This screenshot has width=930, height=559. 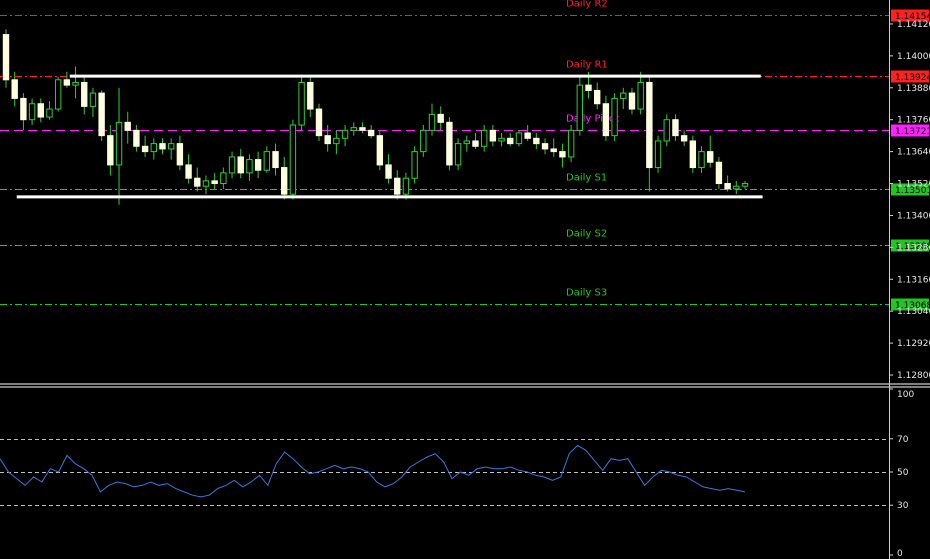 I want to click on pivot-label: Daily S3, so click(x=586, y=293).